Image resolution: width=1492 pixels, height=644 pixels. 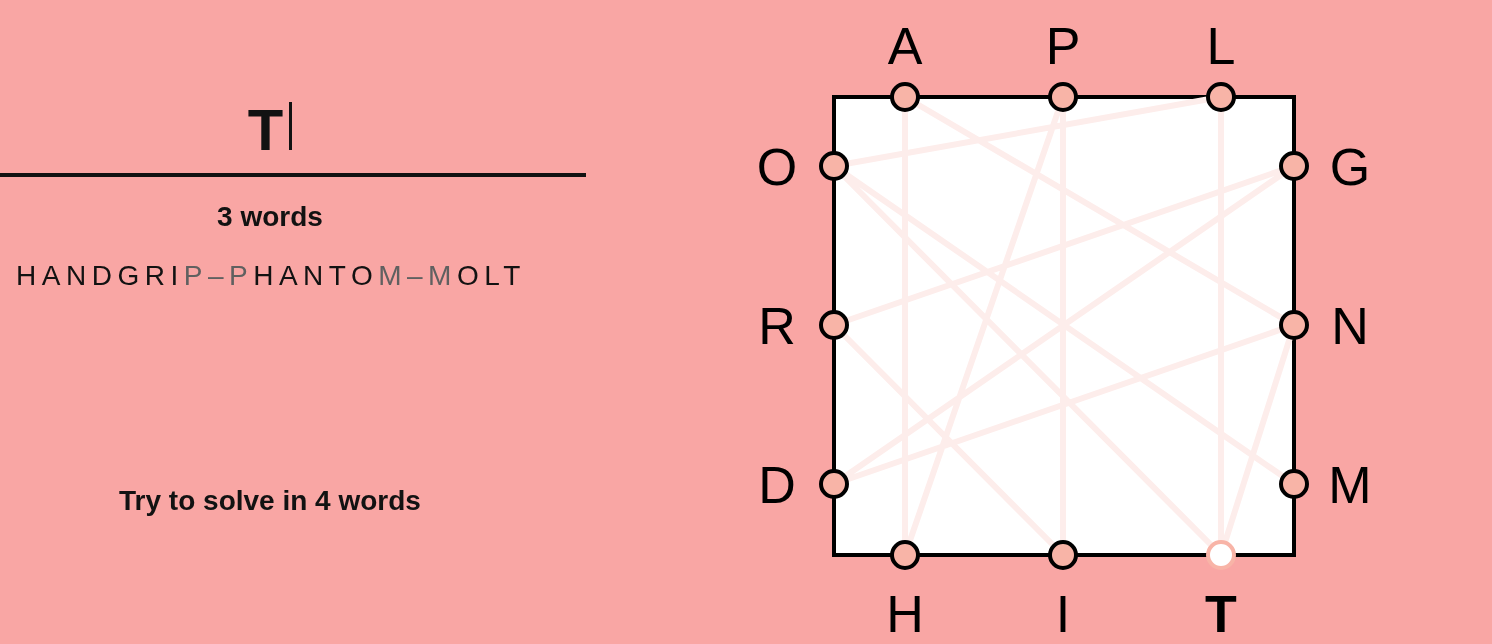 I want to click on letter-label: D, so click(x=777, y=485).